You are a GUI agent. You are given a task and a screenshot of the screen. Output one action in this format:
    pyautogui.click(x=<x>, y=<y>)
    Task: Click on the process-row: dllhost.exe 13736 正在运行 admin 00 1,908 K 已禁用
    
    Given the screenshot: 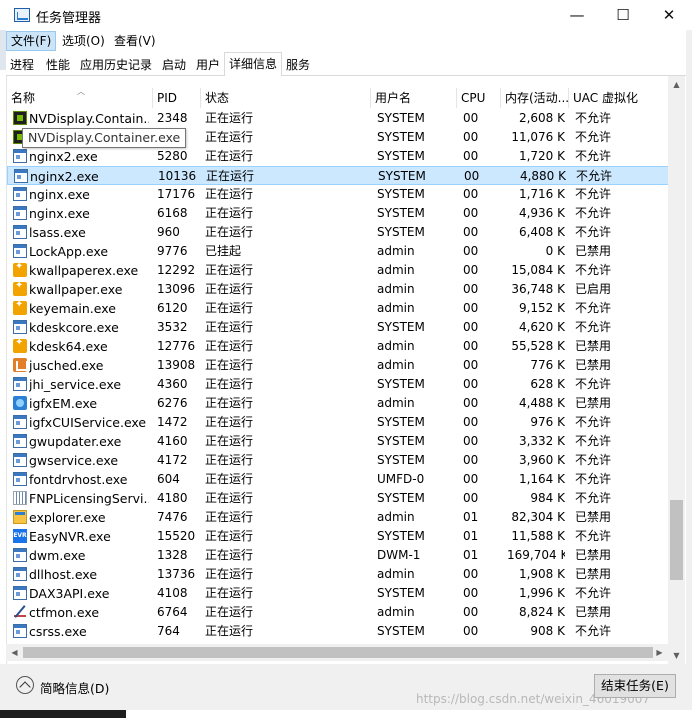 What is the action you would take?
    pyautogui.click(x=338, y=574)
    